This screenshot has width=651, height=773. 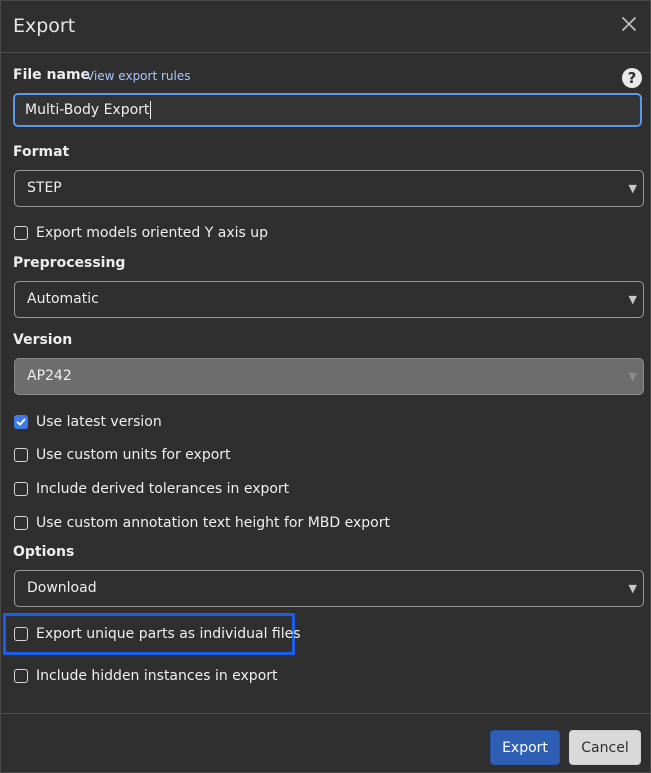 I want to click on custom-units-label: Use custom units for export, so click(x=133, y=455).